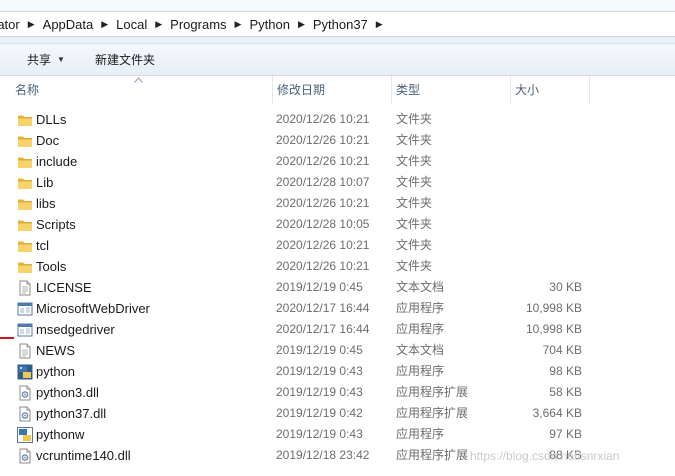  Describe the element at coordinates (565, 434) in the screenshot. I see `file-size: 97 KB` at that location.